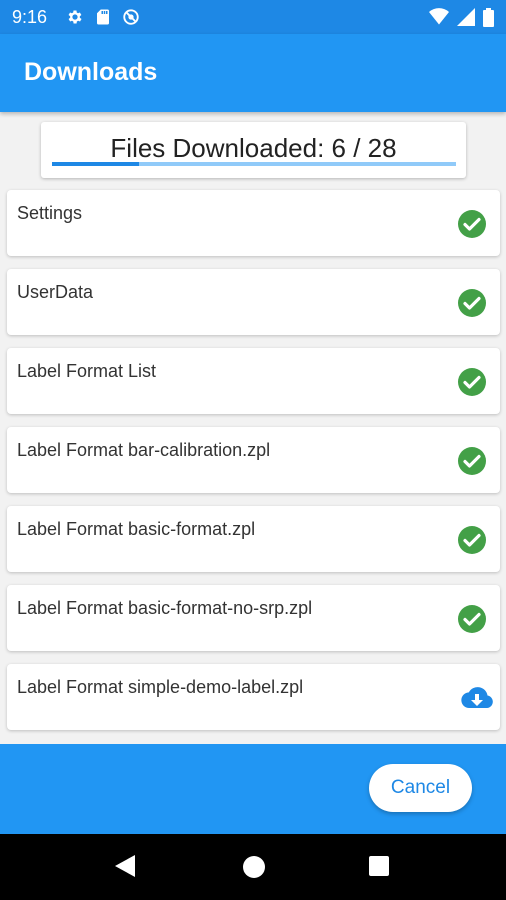 The image size is (506, 900). I want to click on back-icon, so click(125, 868).